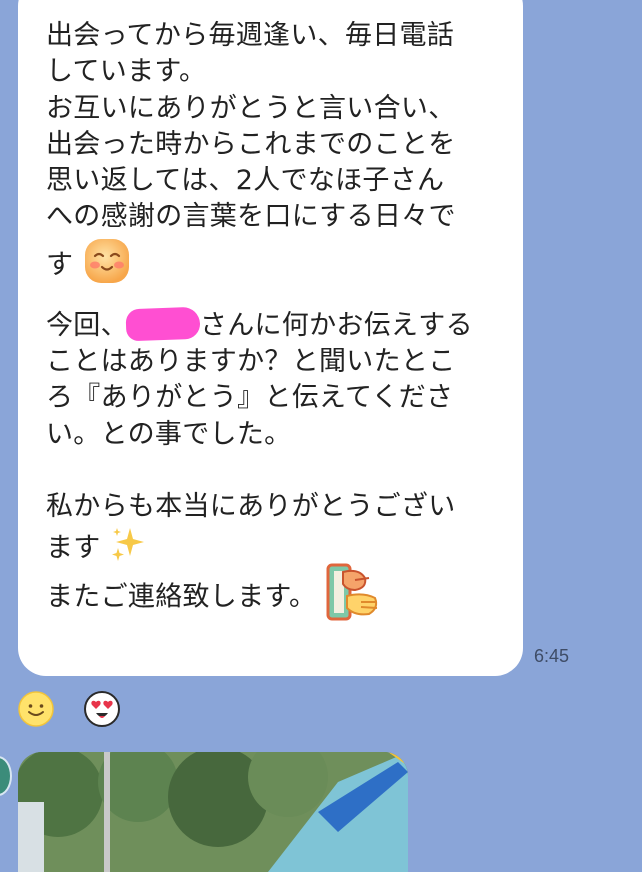  I want to click on avatar, so click(6, 776).